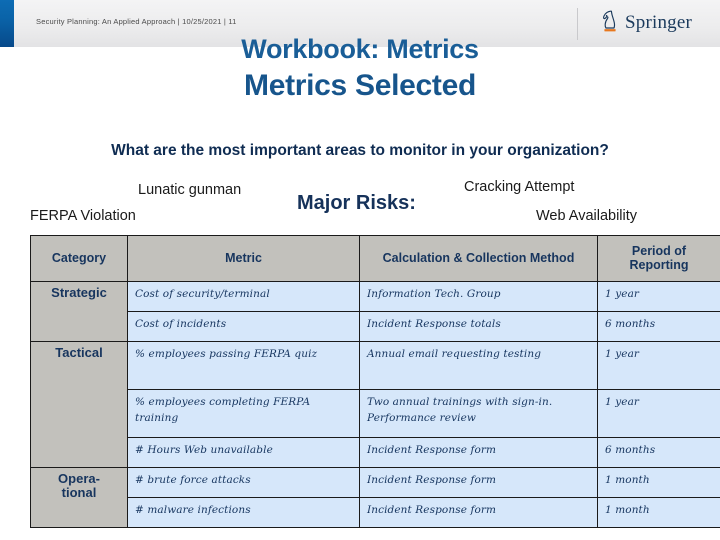 The image size is (720, 540). Describe the element at coordinates (478, 365) in the screenshot. I see `cell-method: Annual email requesting testing` at that location.